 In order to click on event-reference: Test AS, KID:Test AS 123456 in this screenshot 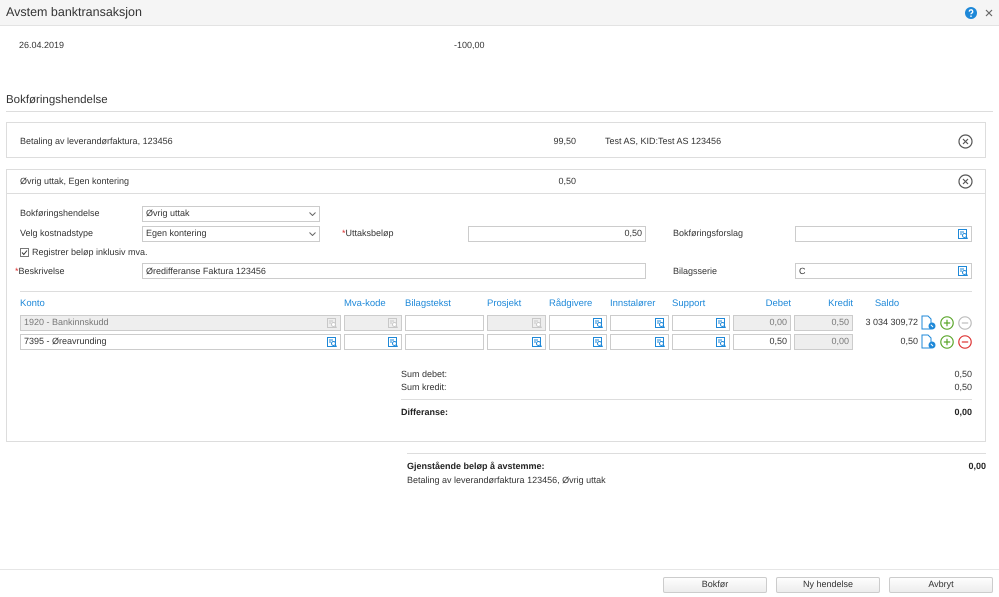, I will do `click(663, 141)`.